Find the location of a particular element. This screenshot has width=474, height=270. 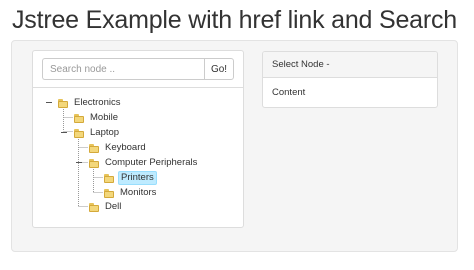

detail-content: Content is located at coordinates (289, 92).